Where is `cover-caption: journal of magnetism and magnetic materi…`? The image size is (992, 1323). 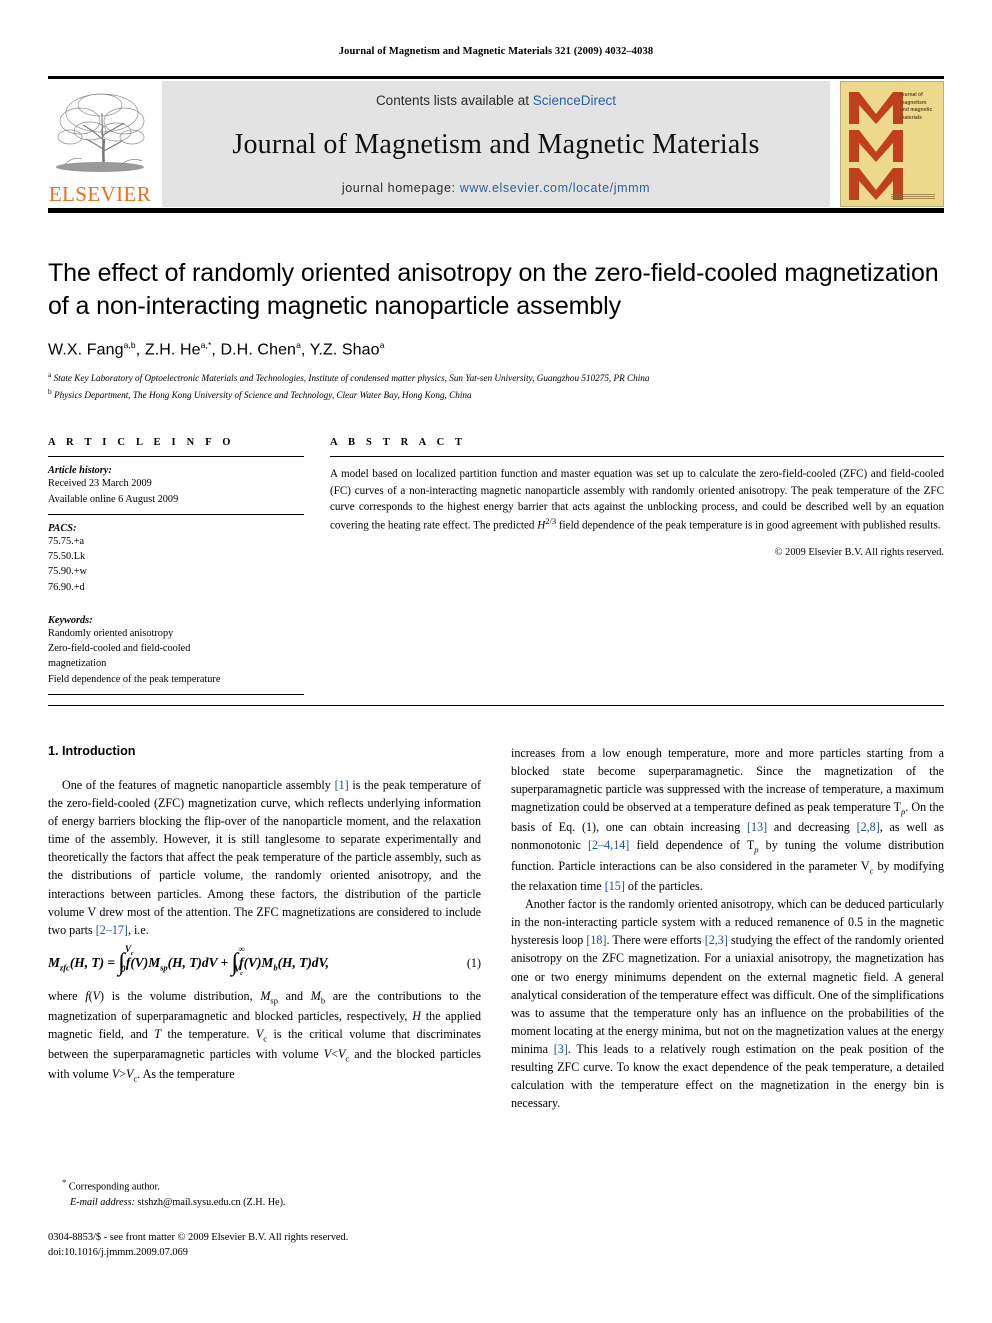
cover-caption: journal of magnetism and magnetic materi… is located at coordinates (916, 106).